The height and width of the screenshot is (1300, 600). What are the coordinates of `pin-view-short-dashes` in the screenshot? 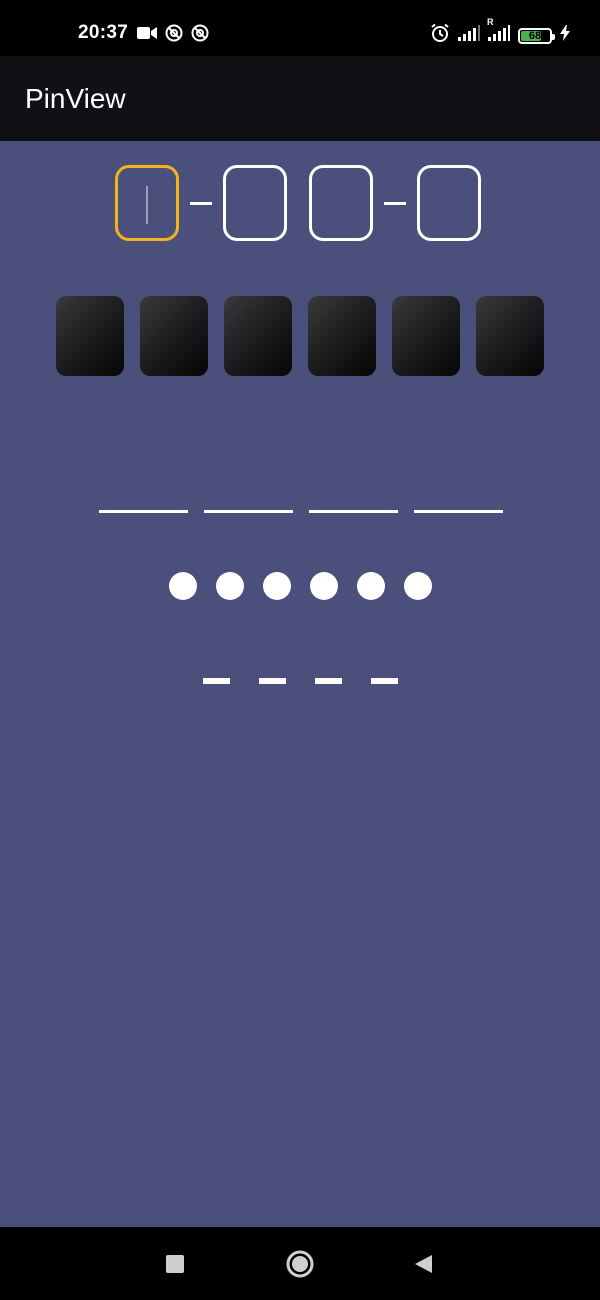 It's located at (300, 681).